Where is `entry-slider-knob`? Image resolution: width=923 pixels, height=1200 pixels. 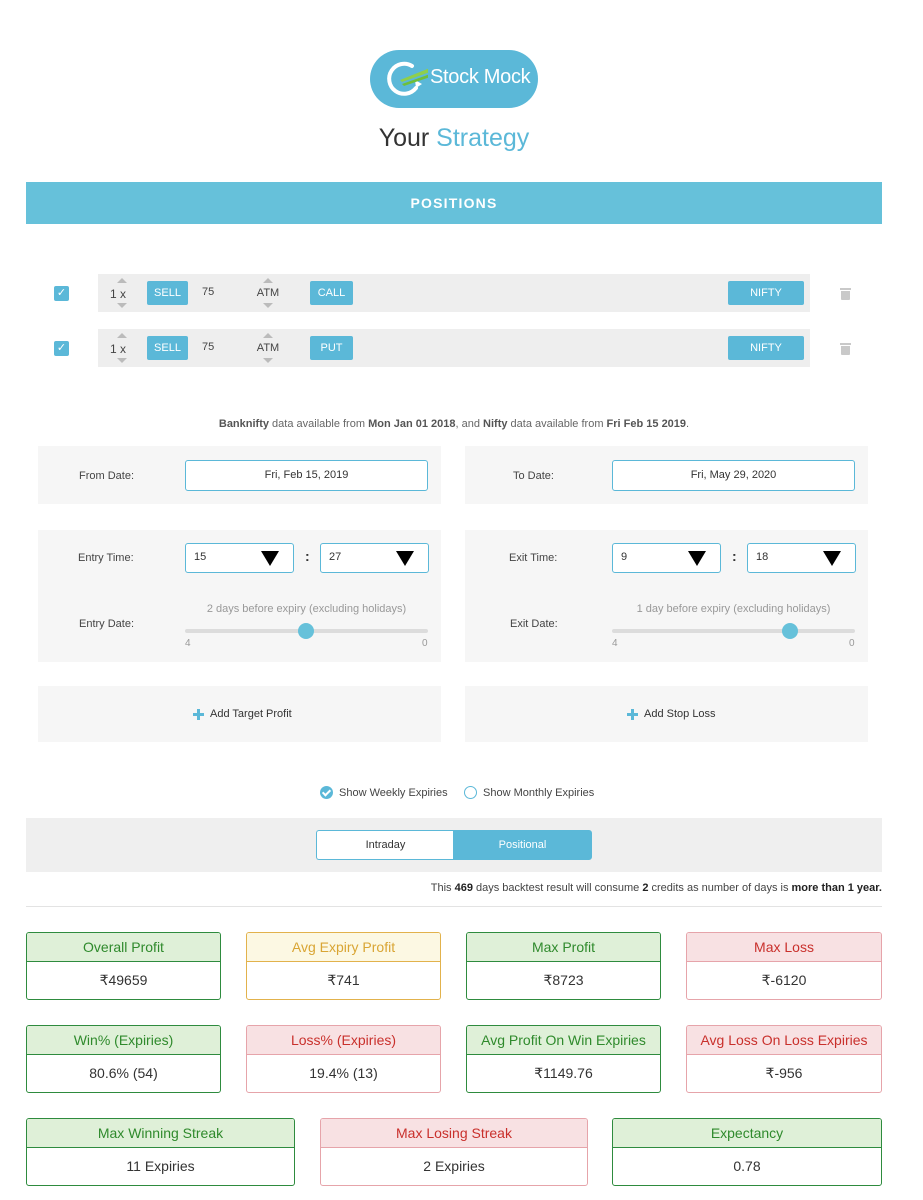
entry-slider-knob is located at coordinates (306, 631).